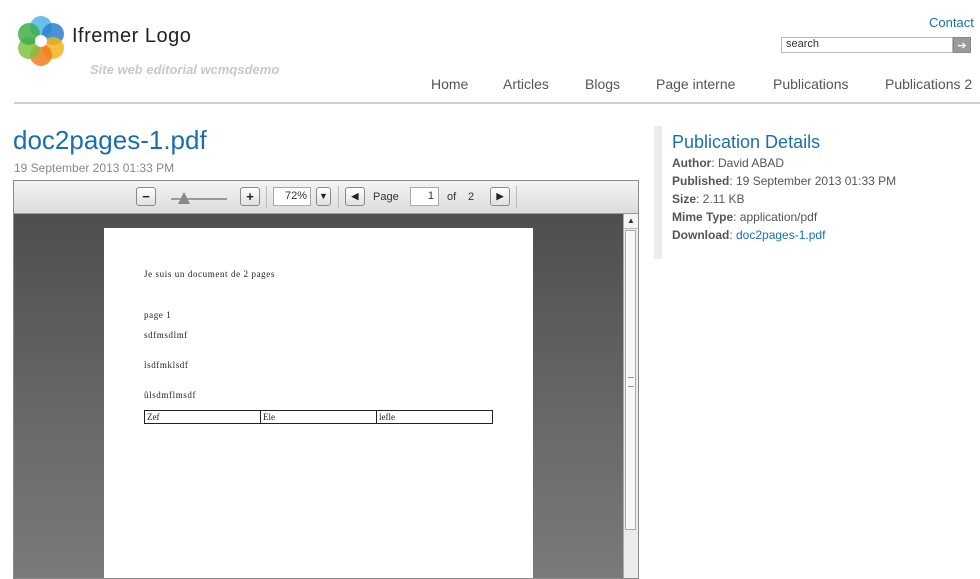 The height and width of the screenshot is (579, 980). I want to click on scroll-up-arrow-icon: ▲, so click(631, 221).